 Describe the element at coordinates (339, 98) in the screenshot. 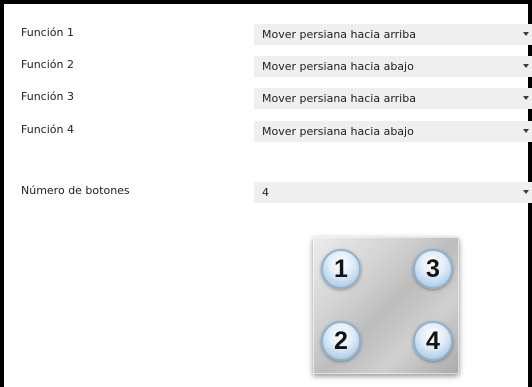

I see `function-3-value: Mover persiana hacia arriba` at that location.